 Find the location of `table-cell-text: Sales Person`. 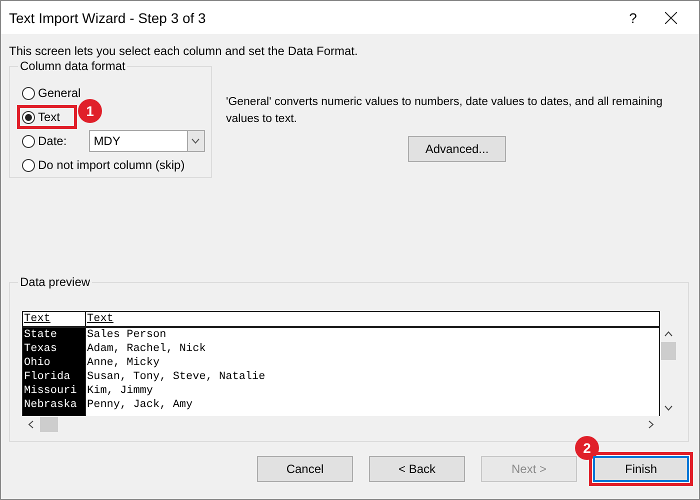

table-cell-text: Sales Person is located at coordinates (127, 335).